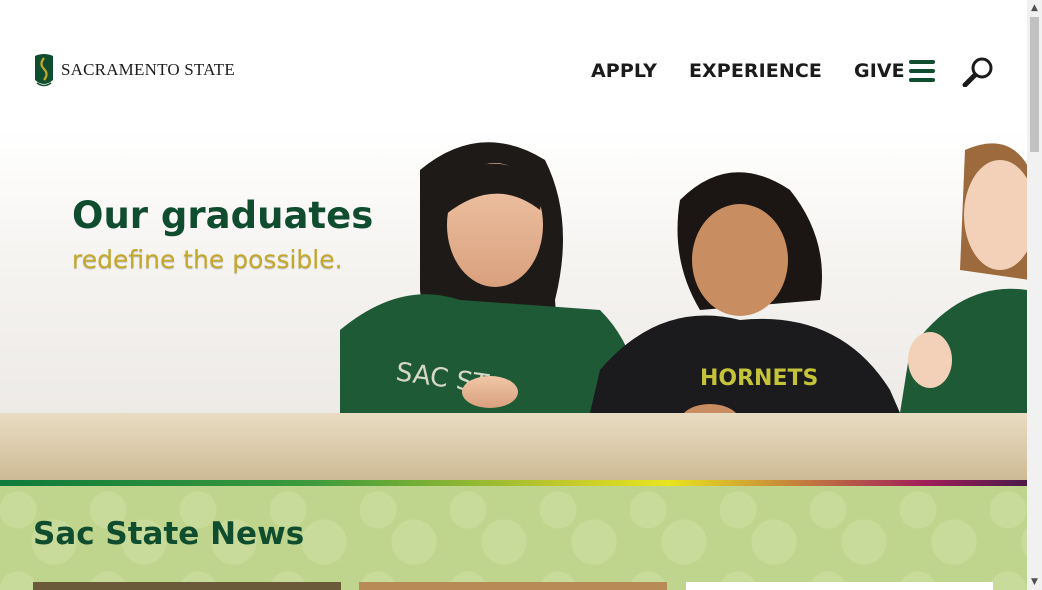 The height and width of the screenshot is (590, 1042). What do you see at coordinates (169, 534) in the screenshot?
I see `news-title: Sac State News` at bounding box center [169, 534].